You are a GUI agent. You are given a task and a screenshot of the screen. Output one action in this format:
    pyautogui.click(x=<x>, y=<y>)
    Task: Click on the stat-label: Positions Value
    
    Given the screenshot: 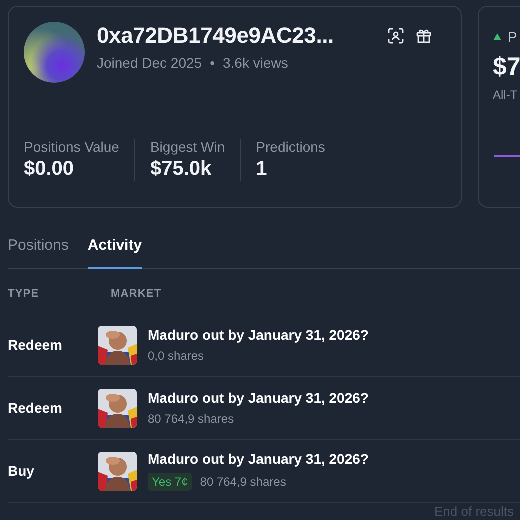 What is the action you would take?
    pyautogui.click(x=72, y=147)
    